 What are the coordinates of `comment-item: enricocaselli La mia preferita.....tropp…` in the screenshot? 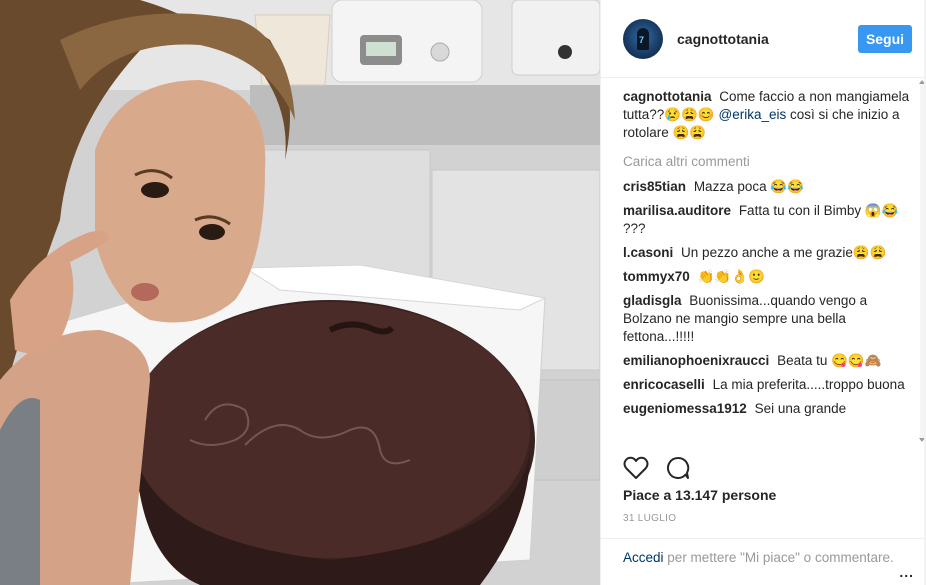 It's located at (768, 385).